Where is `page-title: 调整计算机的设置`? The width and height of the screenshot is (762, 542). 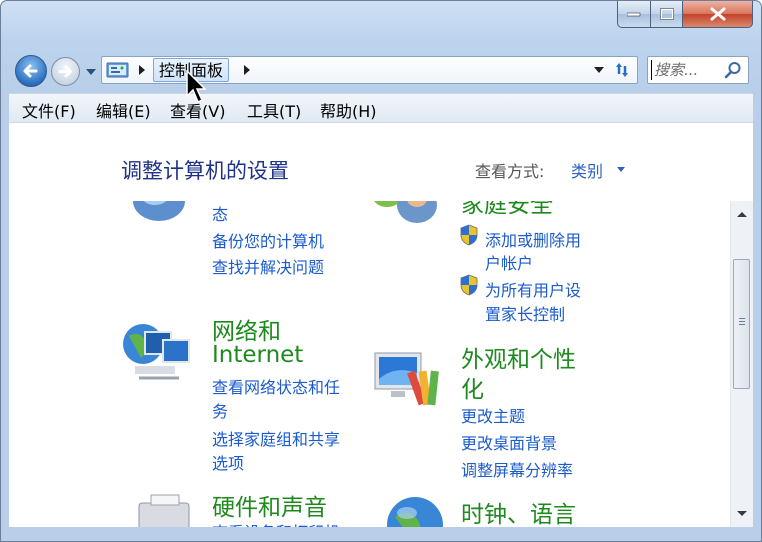
page-title: 调整计算机的设置 is located at coordinates (205, 171).